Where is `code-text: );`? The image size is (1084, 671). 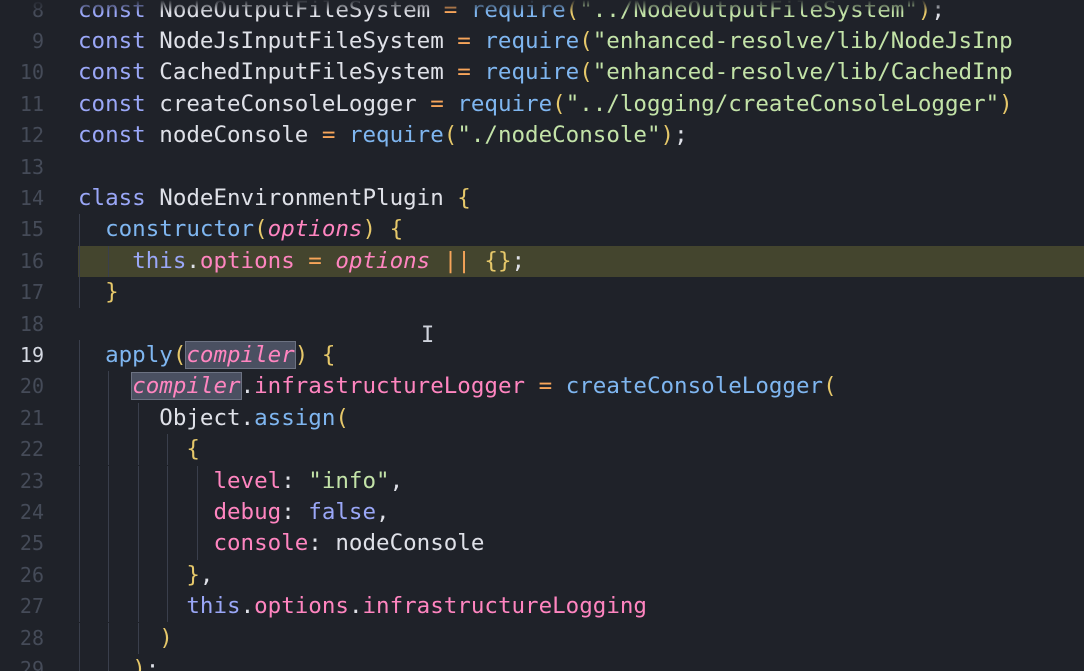
code-text: ); is located at coordinates (146, 663).